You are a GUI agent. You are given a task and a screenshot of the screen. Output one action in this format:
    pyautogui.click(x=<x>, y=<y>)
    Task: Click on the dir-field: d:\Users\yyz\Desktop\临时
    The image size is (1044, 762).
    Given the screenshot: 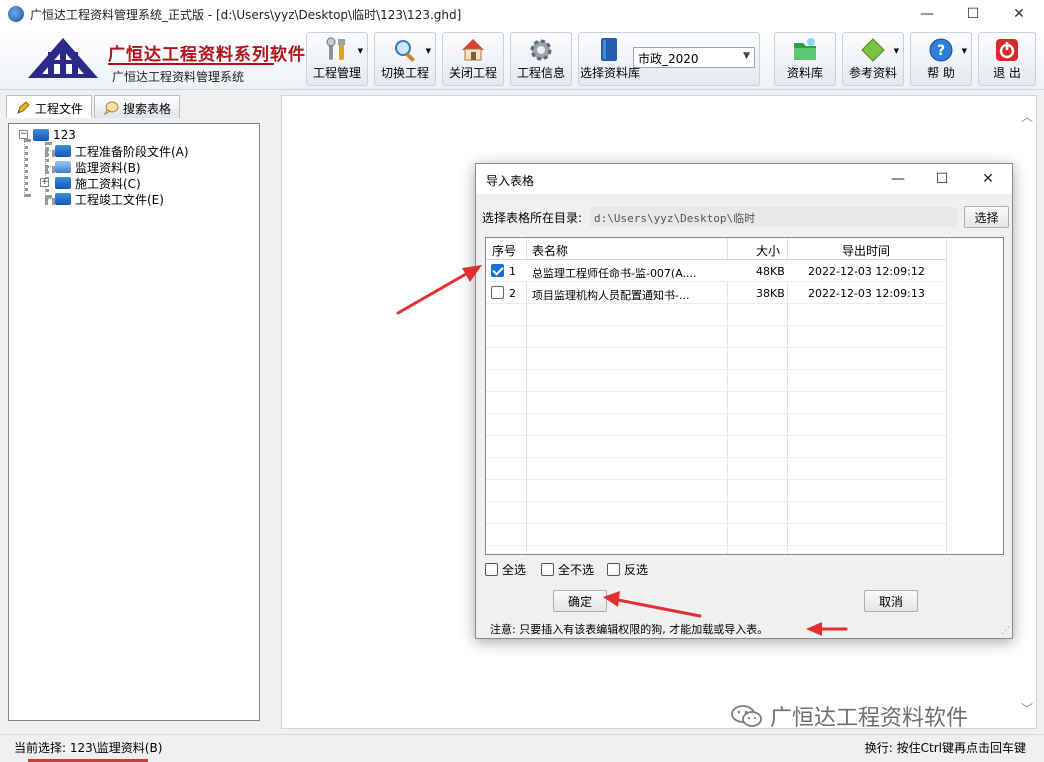 What is the action you would take?
    pyautogui.click(x=773, y=217)
    